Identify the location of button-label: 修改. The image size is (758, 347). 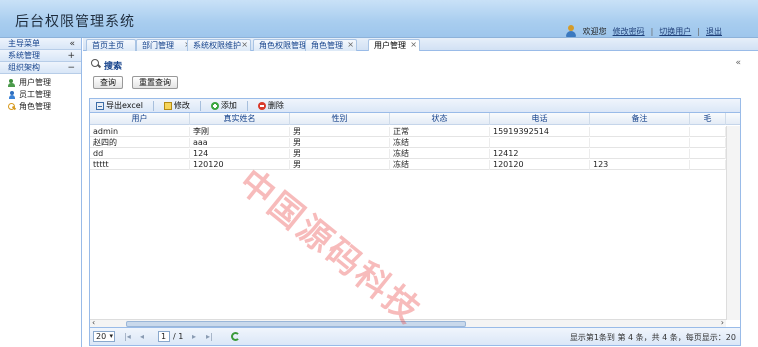
(181, 105).